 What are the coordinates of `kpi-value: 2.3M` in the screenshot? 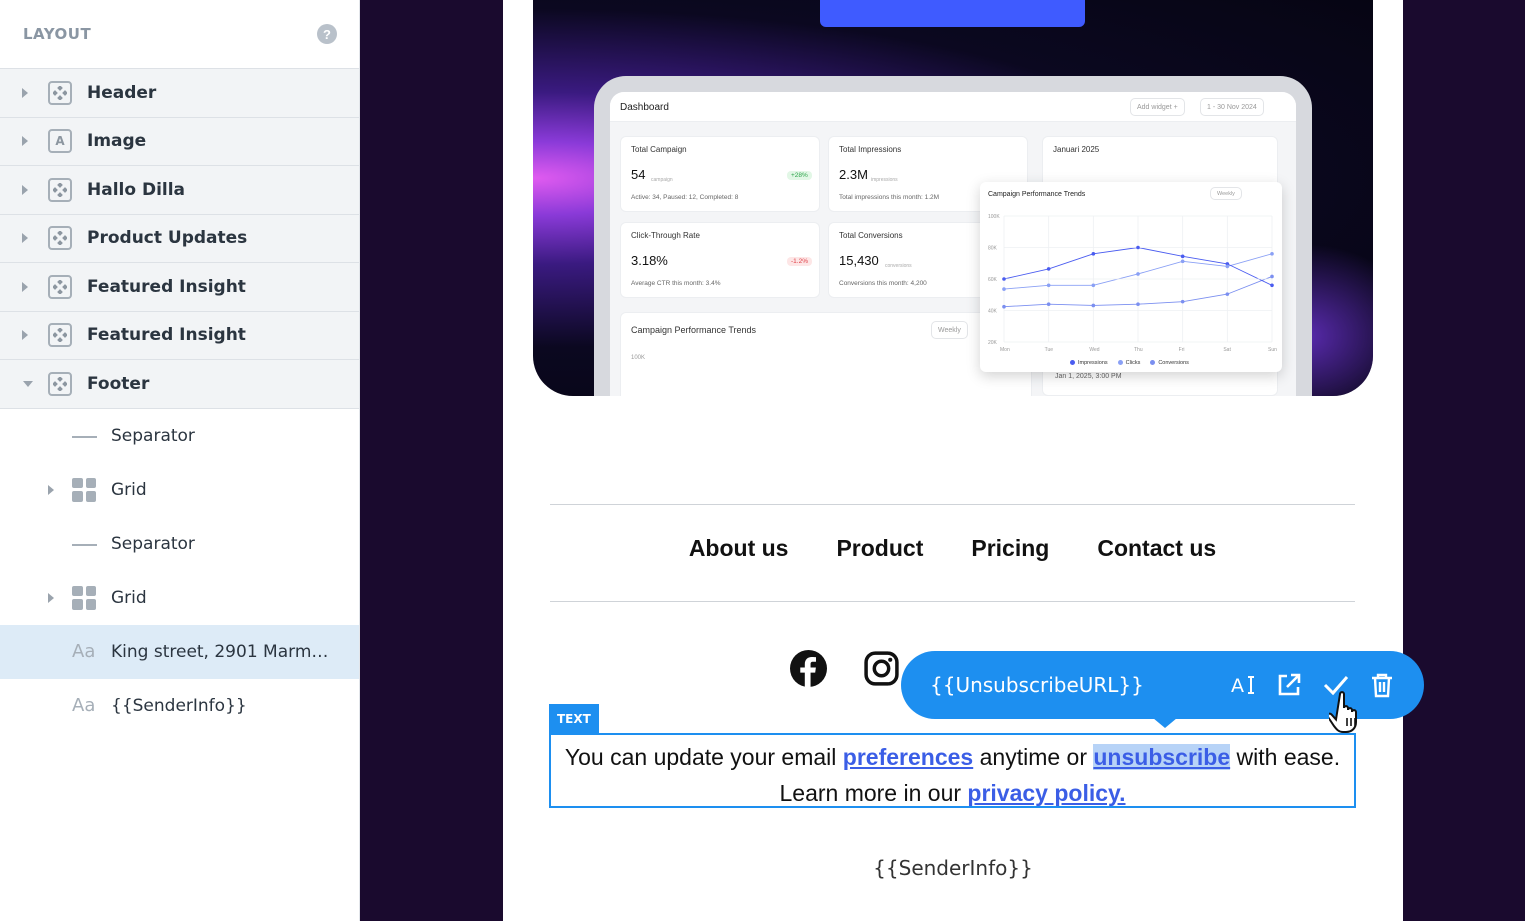 It's located at (853, 174).